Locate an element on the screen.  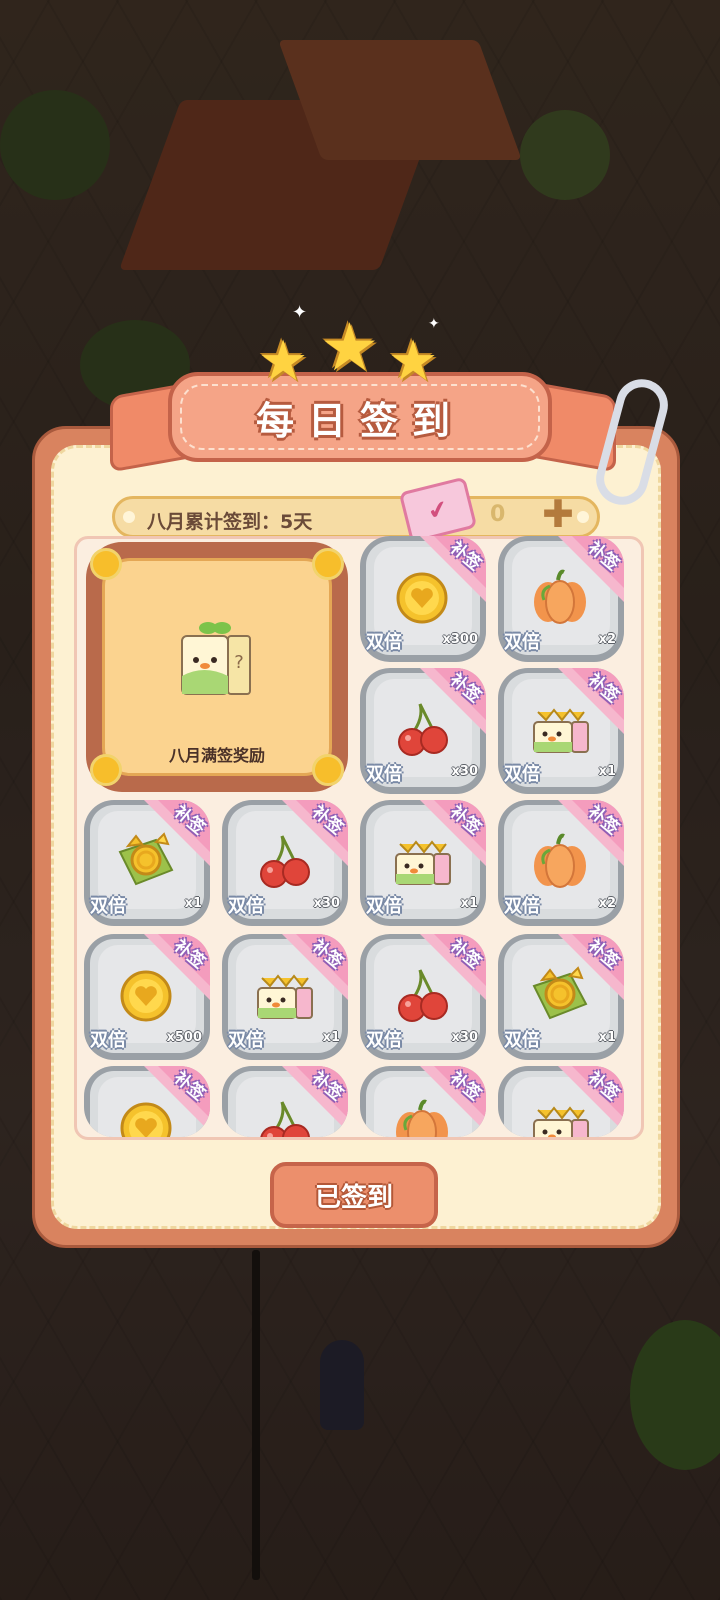
cumulative-signin-label: 八月累计签到：5天 is located at coordinates (230, 522).